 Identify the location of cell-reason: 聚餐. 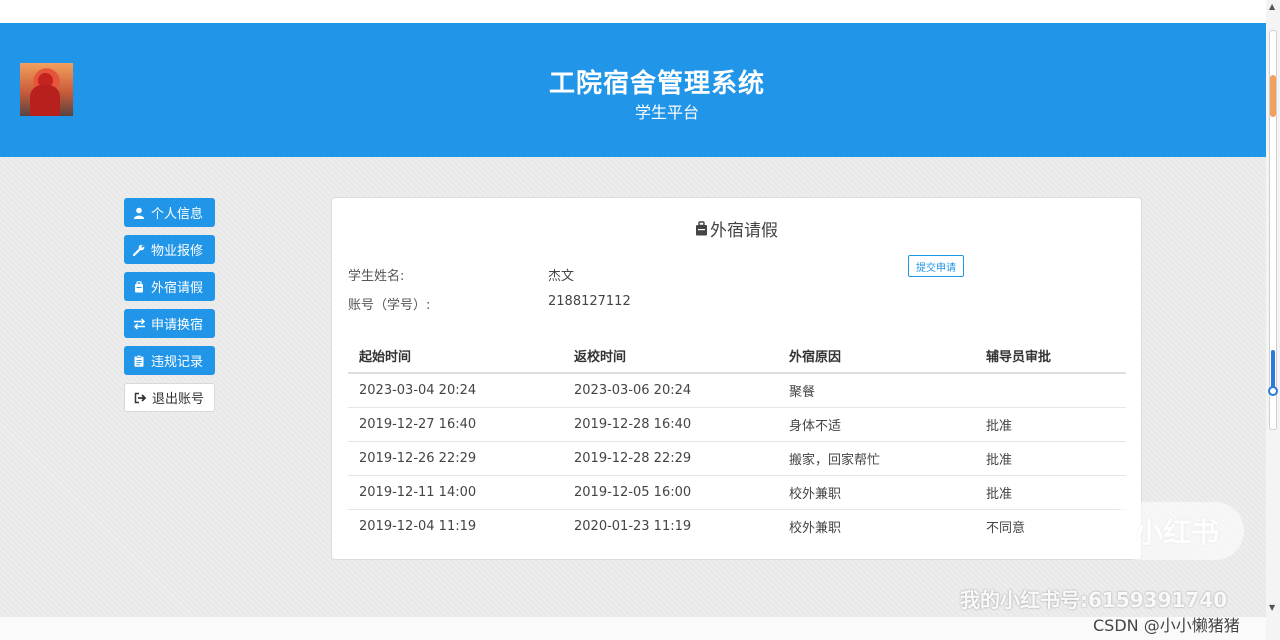
(876, 390).